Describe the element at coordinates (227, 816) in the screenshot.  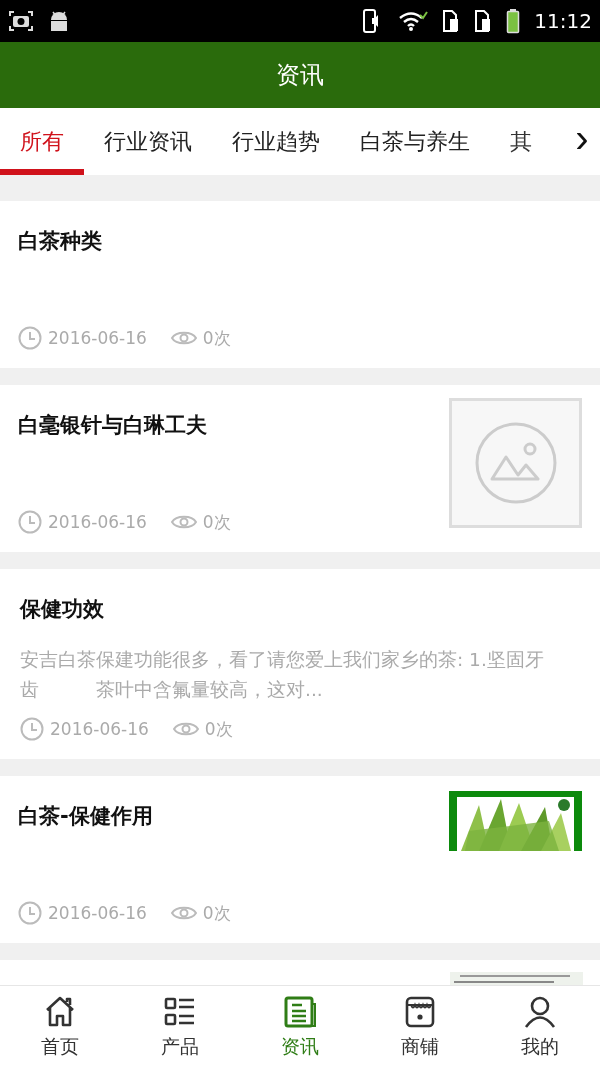
I see `article-title: 白茶-保健作用` at that location.